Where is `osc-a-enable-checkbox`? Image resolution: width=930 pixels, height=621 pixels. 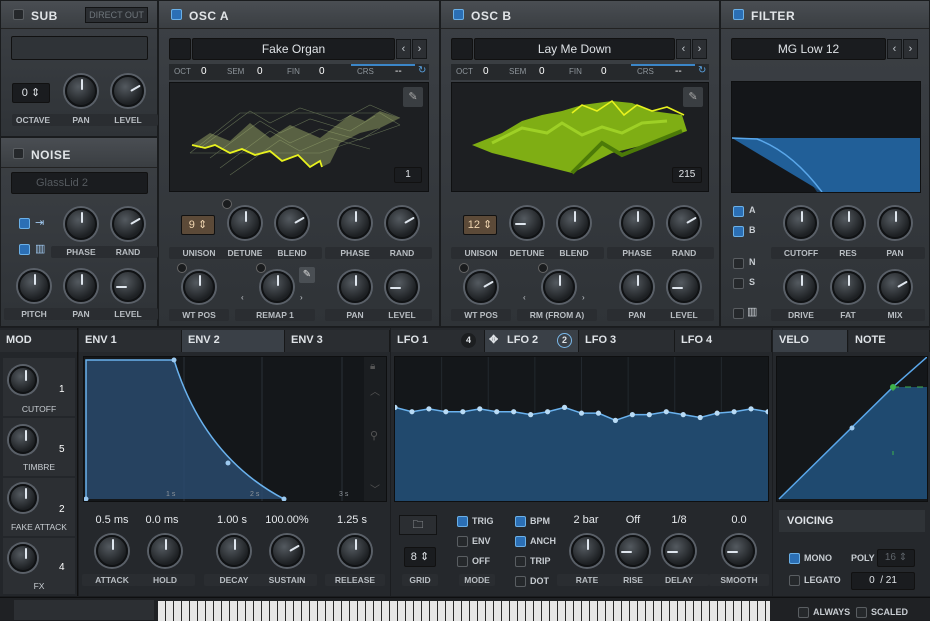
osc-a-enable-checkbox is located at coordinates (176, 14).